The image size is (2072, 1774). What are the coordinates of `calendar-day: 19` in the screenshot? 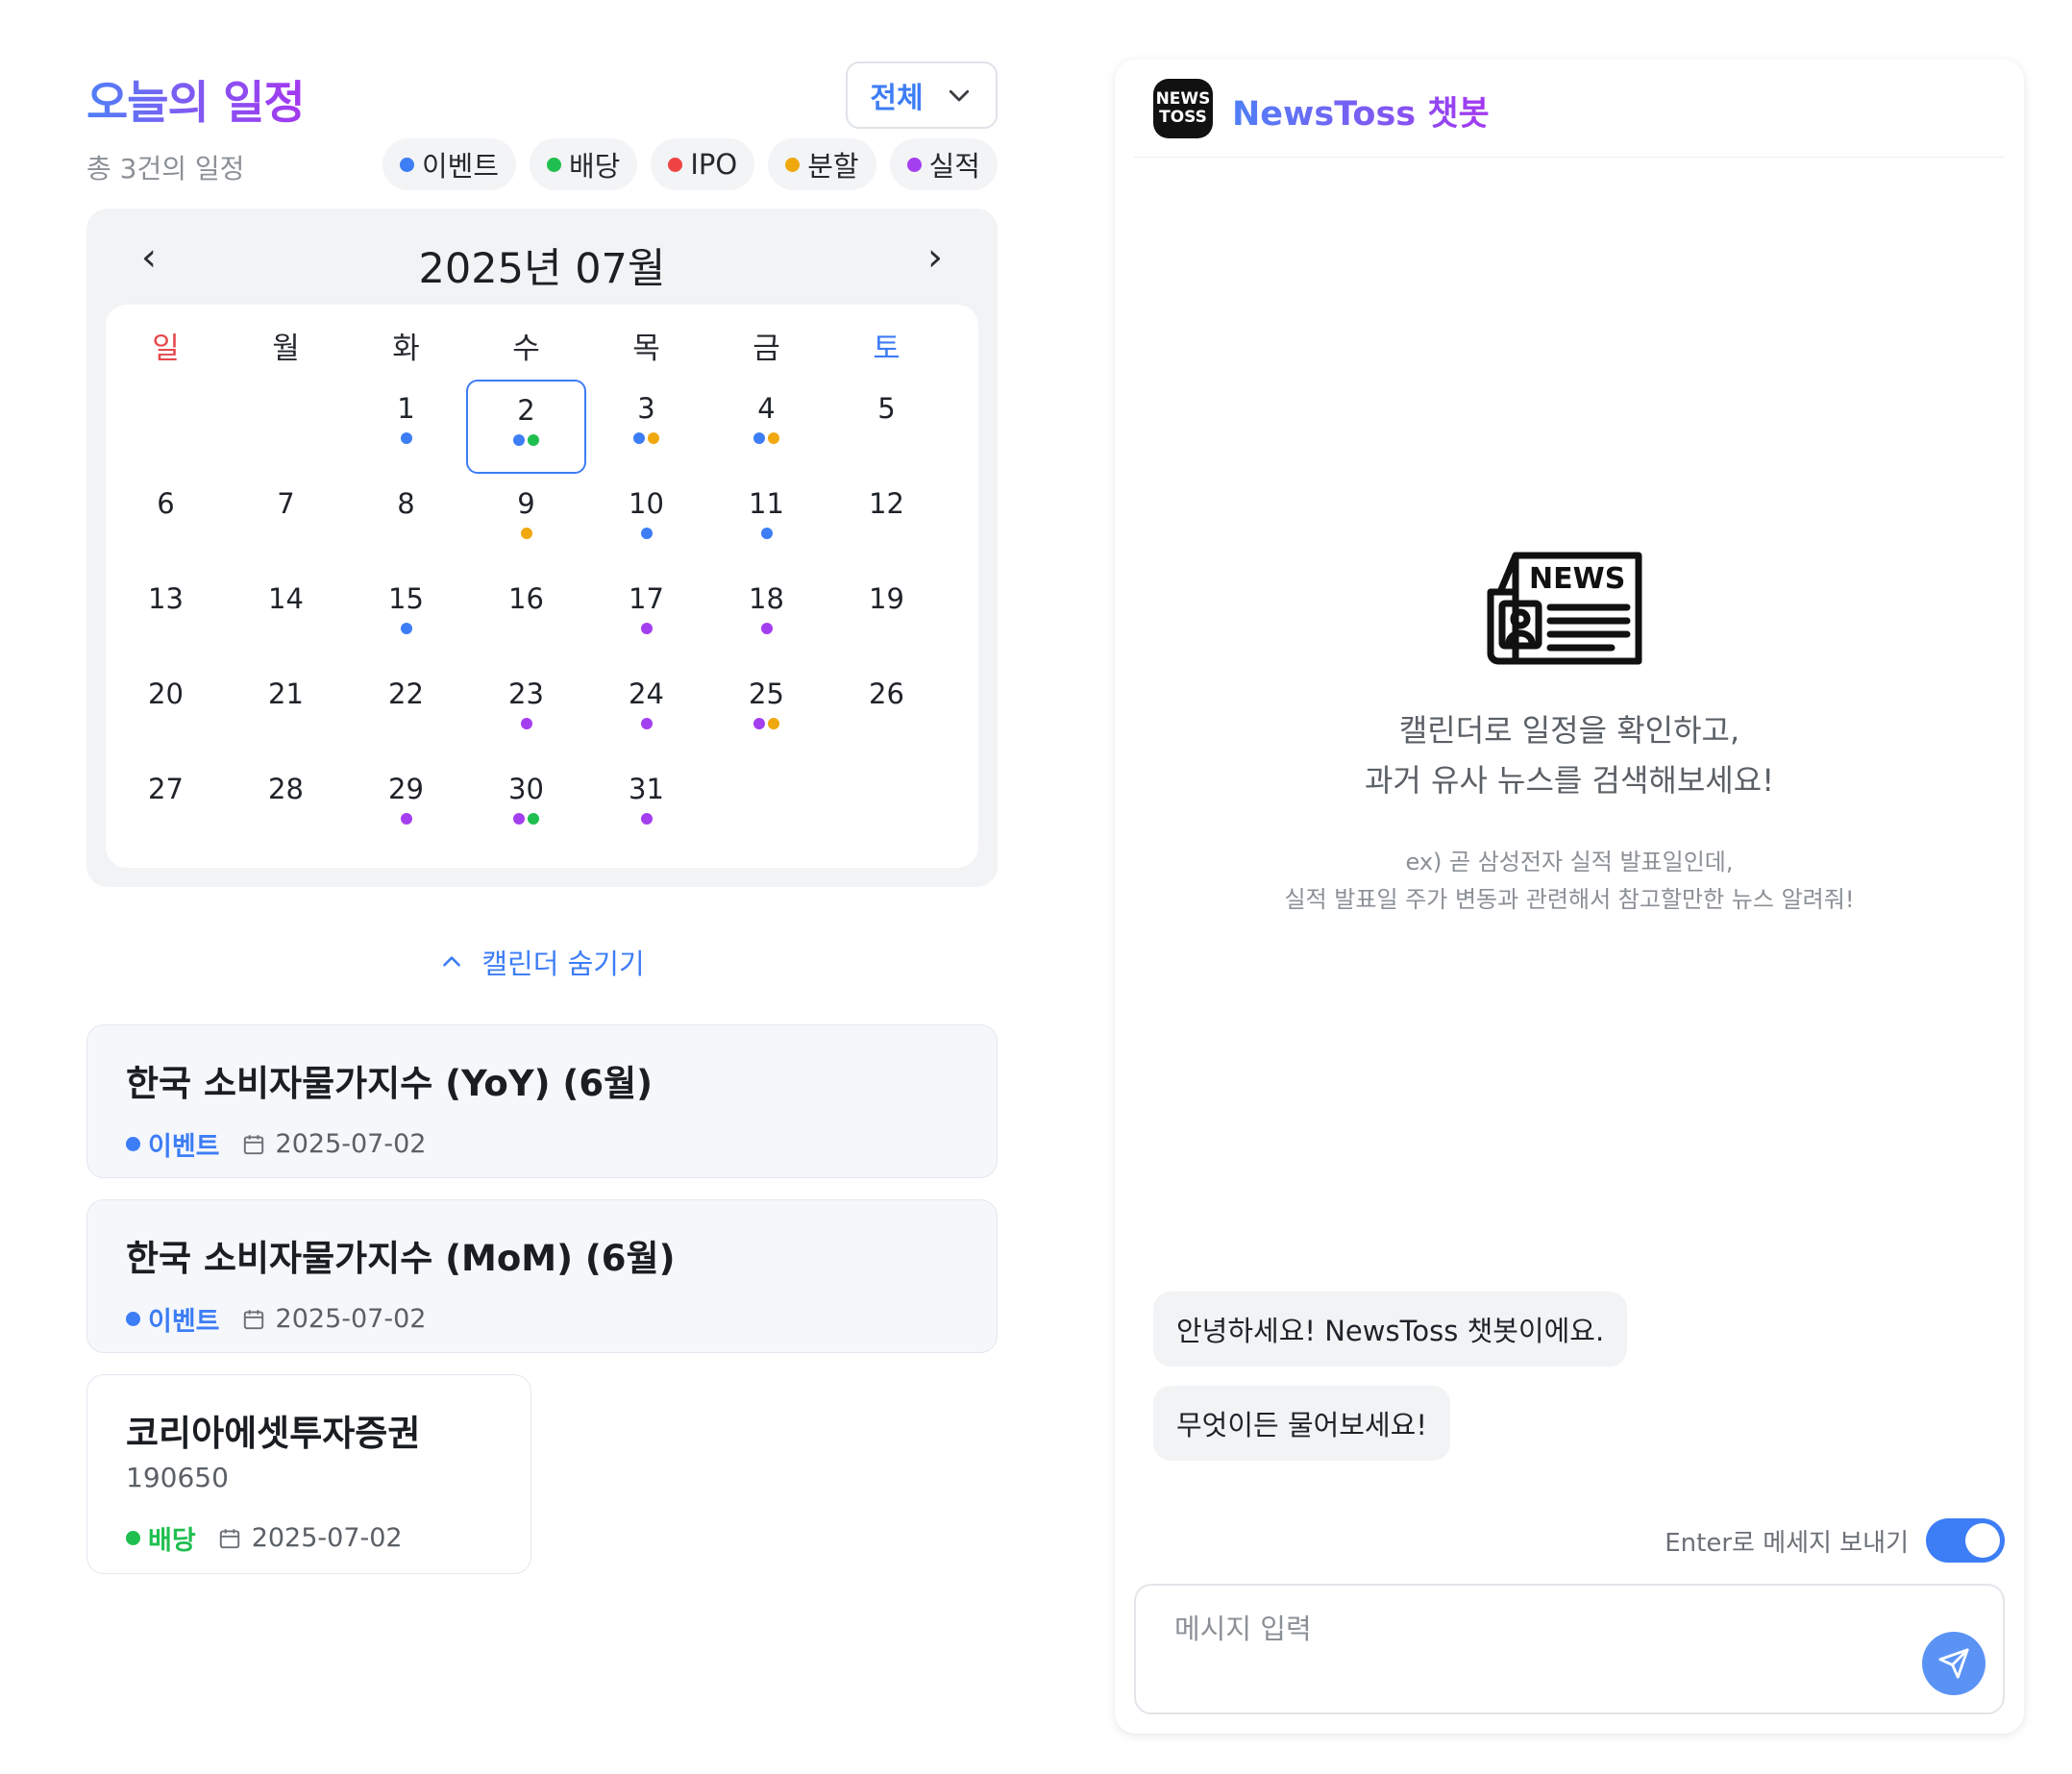 It's located at (886, 617).